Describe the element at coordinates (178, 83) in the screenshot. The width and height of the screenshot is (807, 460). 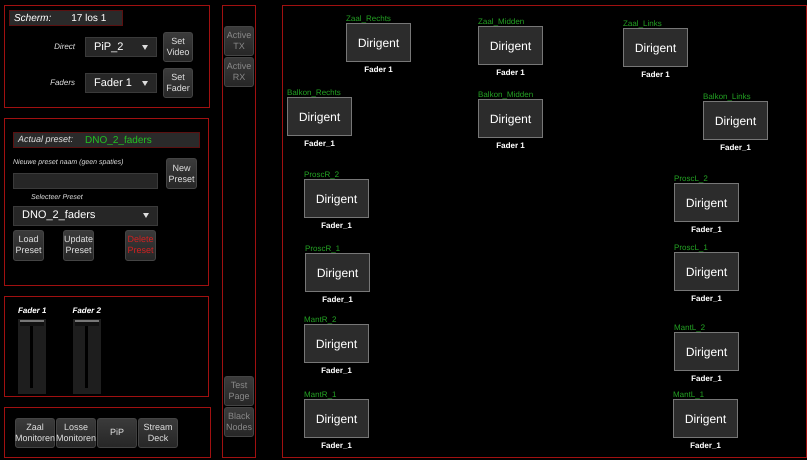
I see `set-button: Set Fader` at that location.